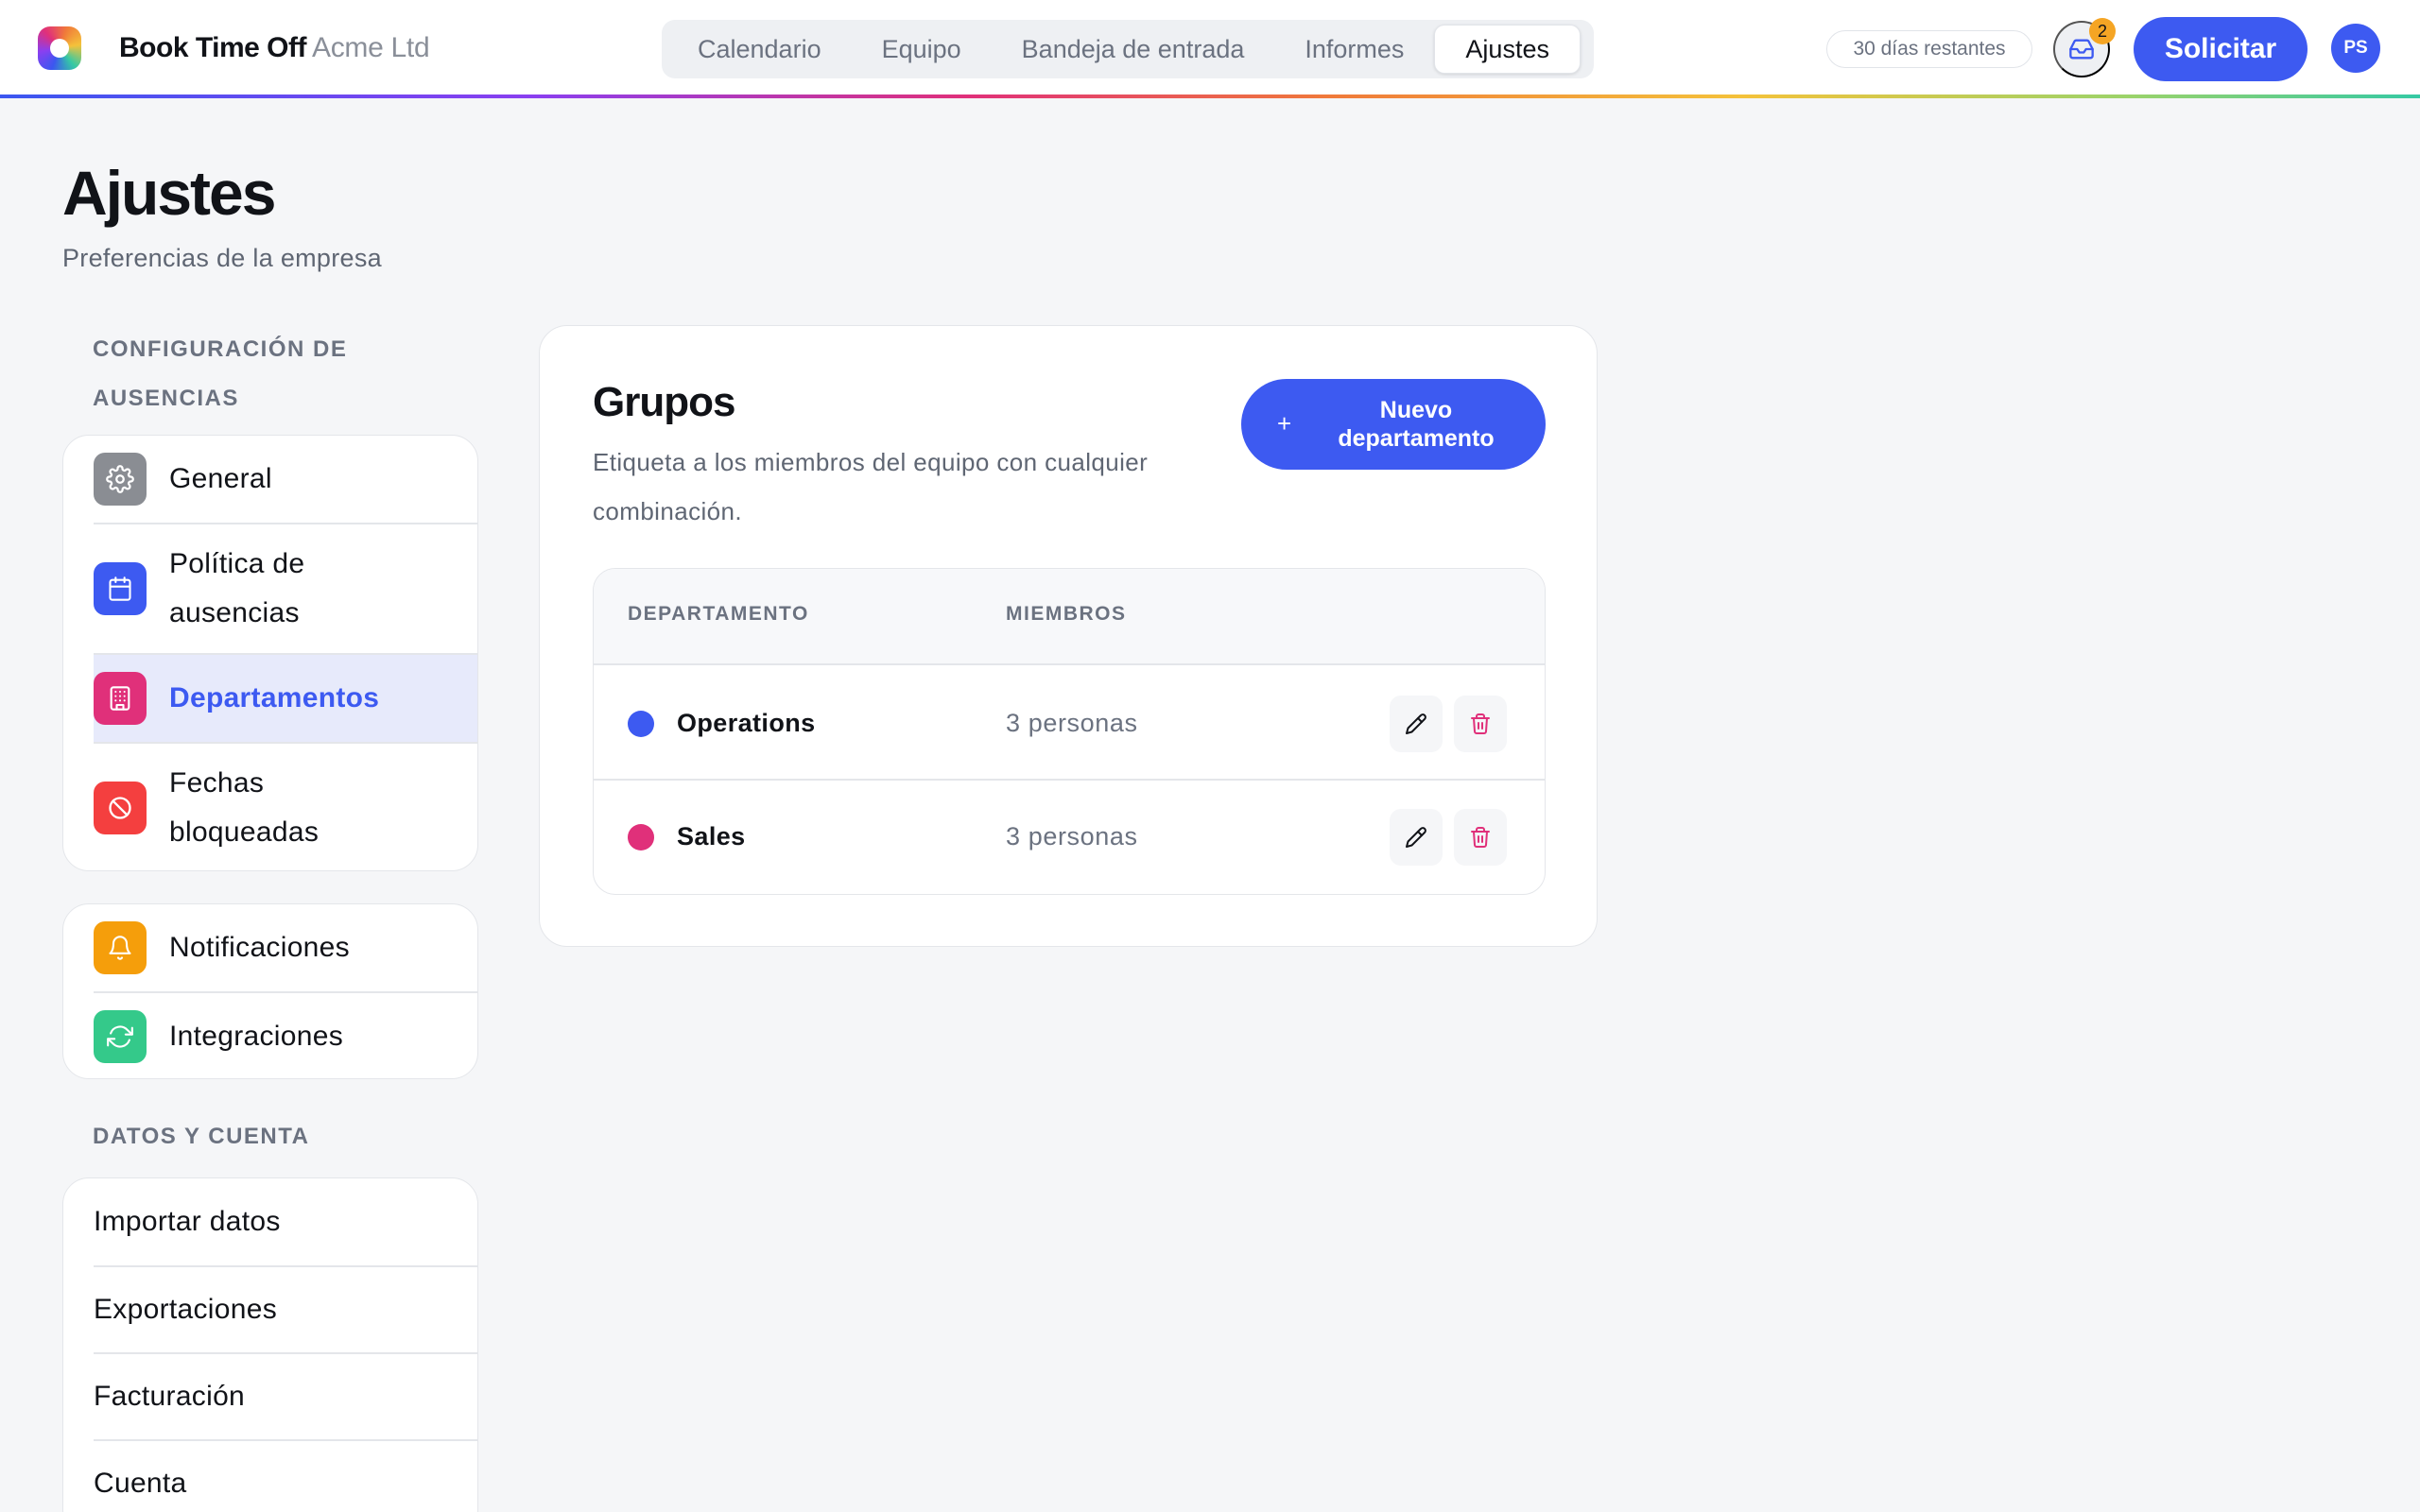 This screenshot has width=2420, height=1512. I want to click on department-name: Sales, so click(711, 836).